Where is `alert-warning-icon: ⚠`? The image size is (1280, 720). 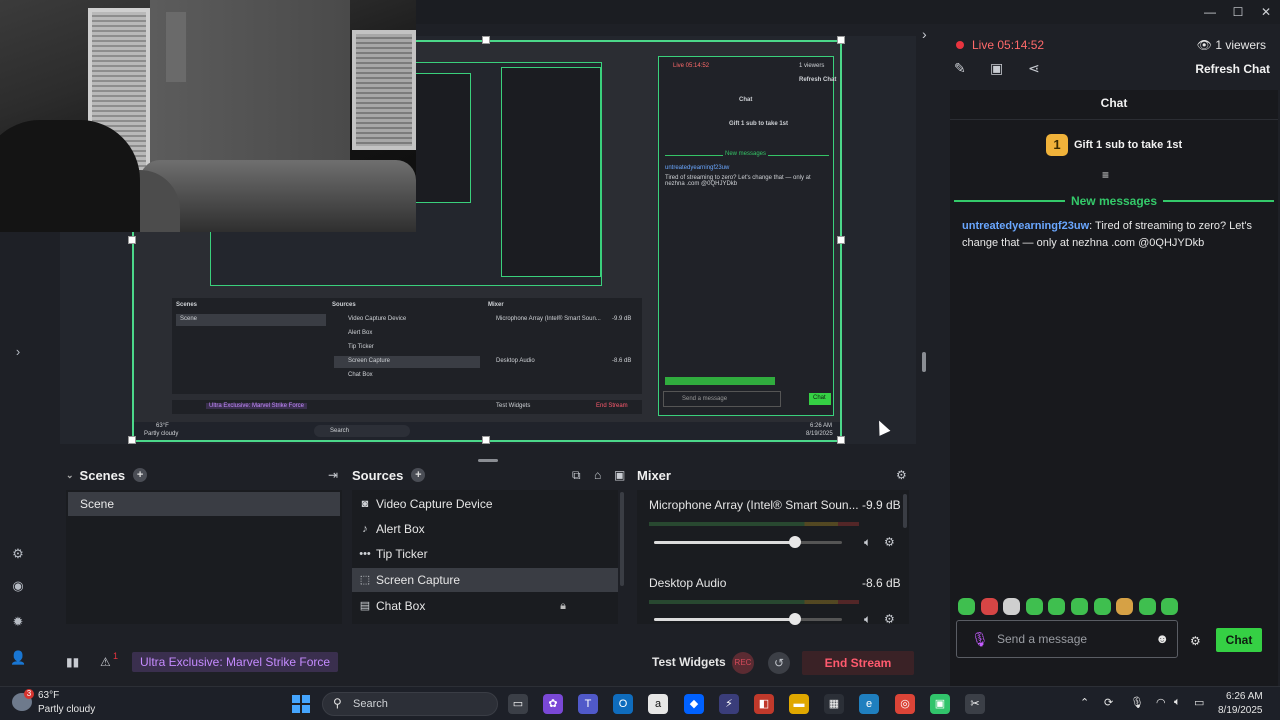
alert-warning-icon: ⚠ is located at coordinates (105, 662).